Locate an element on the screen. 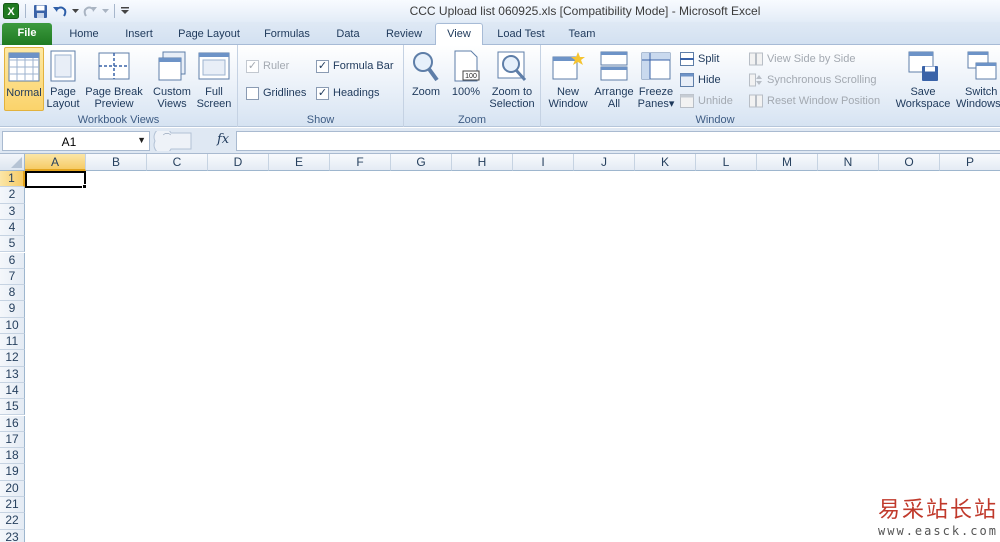 This screenshot has width=1000, height=542. freeze-panes-button: Freeze Panes▾ is located at coordinates (656, 79).